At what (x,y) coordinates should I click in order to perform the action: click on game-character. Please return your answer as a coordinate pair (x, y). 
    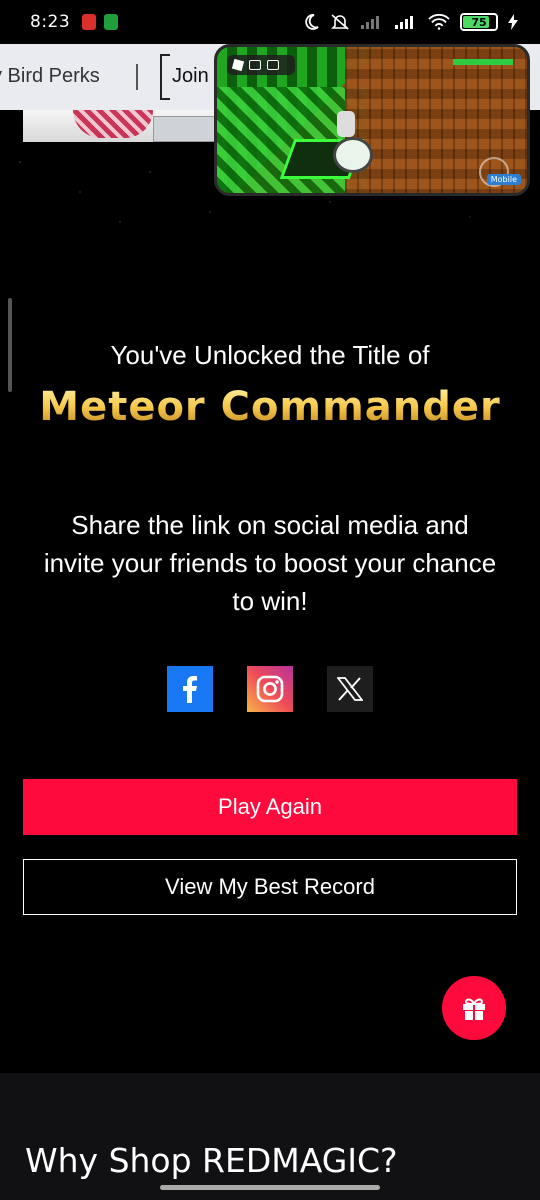
    Looking at the image, I should click on (346, 124).